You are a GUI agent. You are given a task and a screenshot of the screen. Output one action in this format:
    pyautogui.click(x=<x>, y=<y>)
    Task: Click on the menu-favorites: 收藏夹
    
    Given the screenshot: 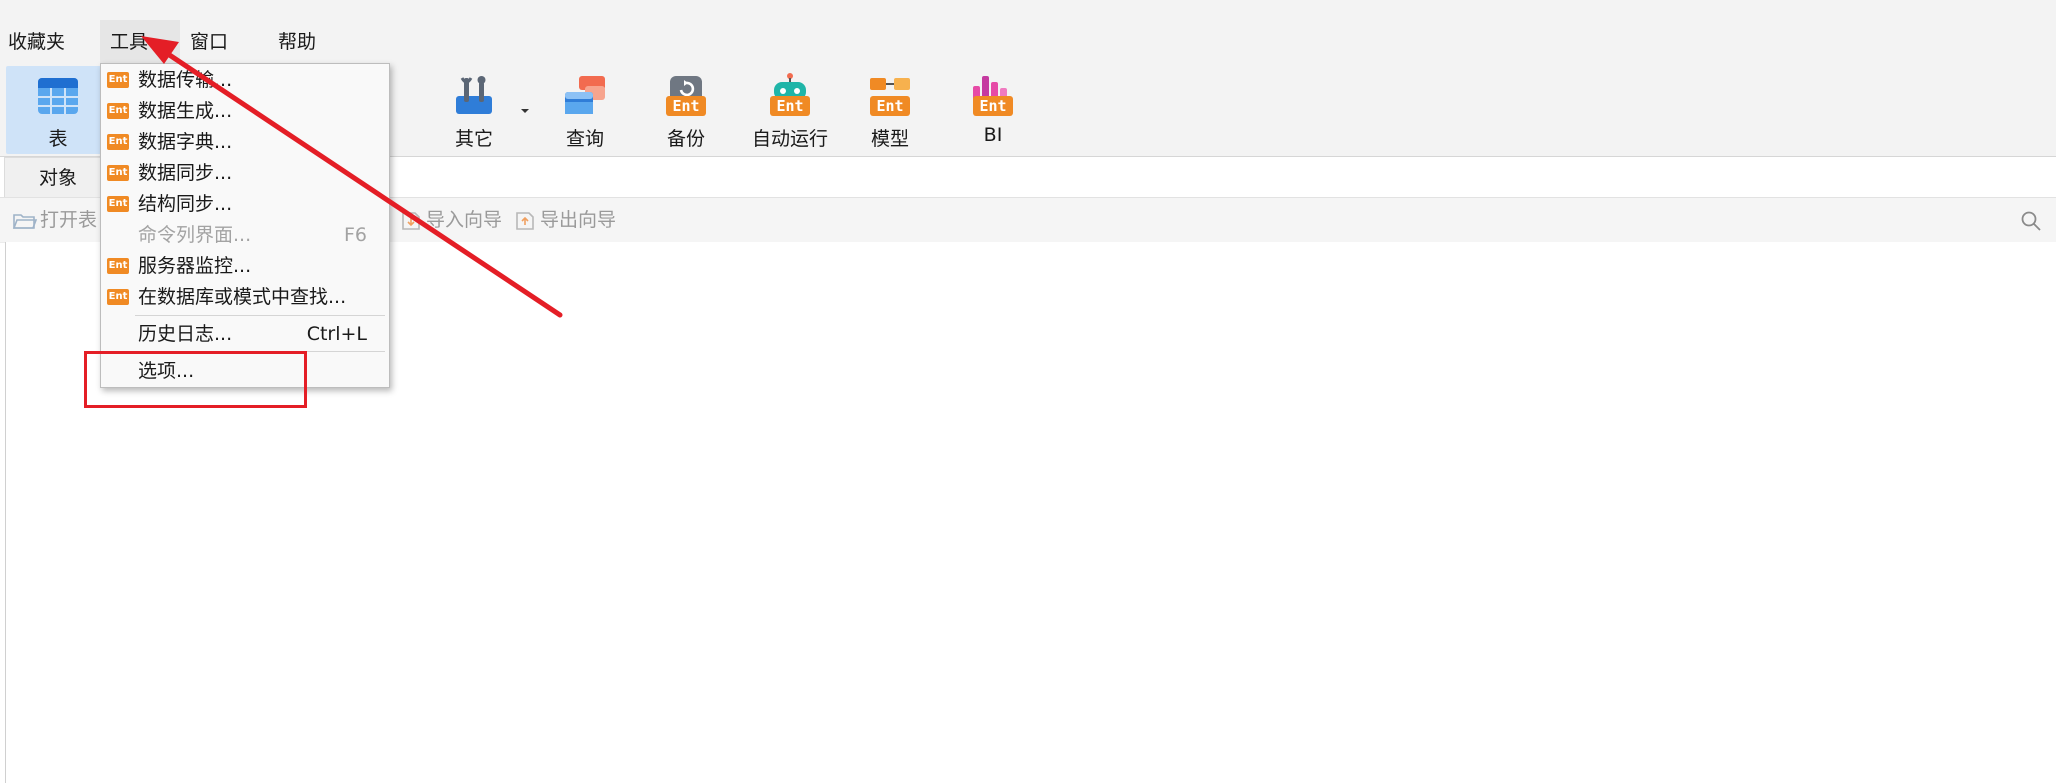 What is the action you would take?
    pyautogui.click(x=37, y=42)
    